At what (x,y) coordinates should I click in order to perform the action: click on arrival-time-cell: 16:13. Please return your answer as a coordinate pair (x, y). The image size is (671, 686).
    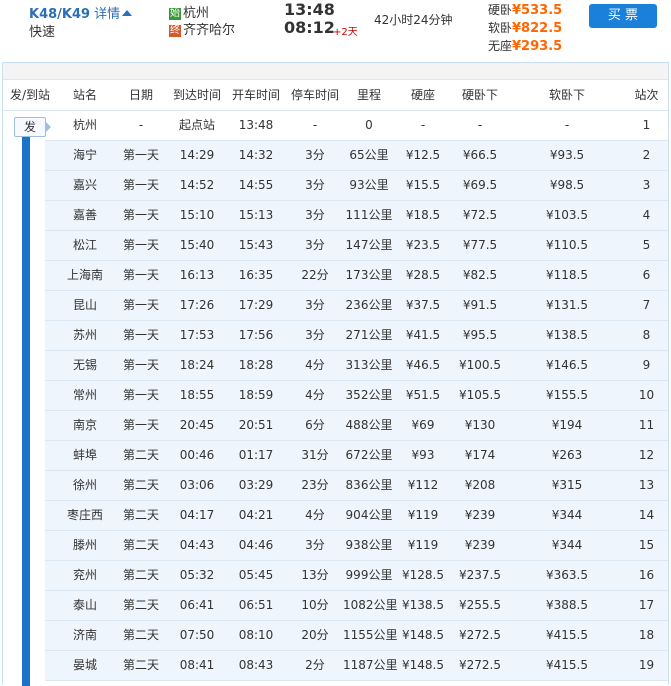
    Looking at the image, I should click on (197, 275).